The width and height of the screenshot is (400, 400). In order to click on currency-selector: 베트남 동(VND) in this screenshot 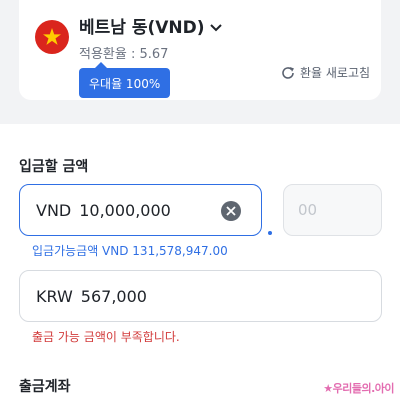, I will do `click(151, 25)`.